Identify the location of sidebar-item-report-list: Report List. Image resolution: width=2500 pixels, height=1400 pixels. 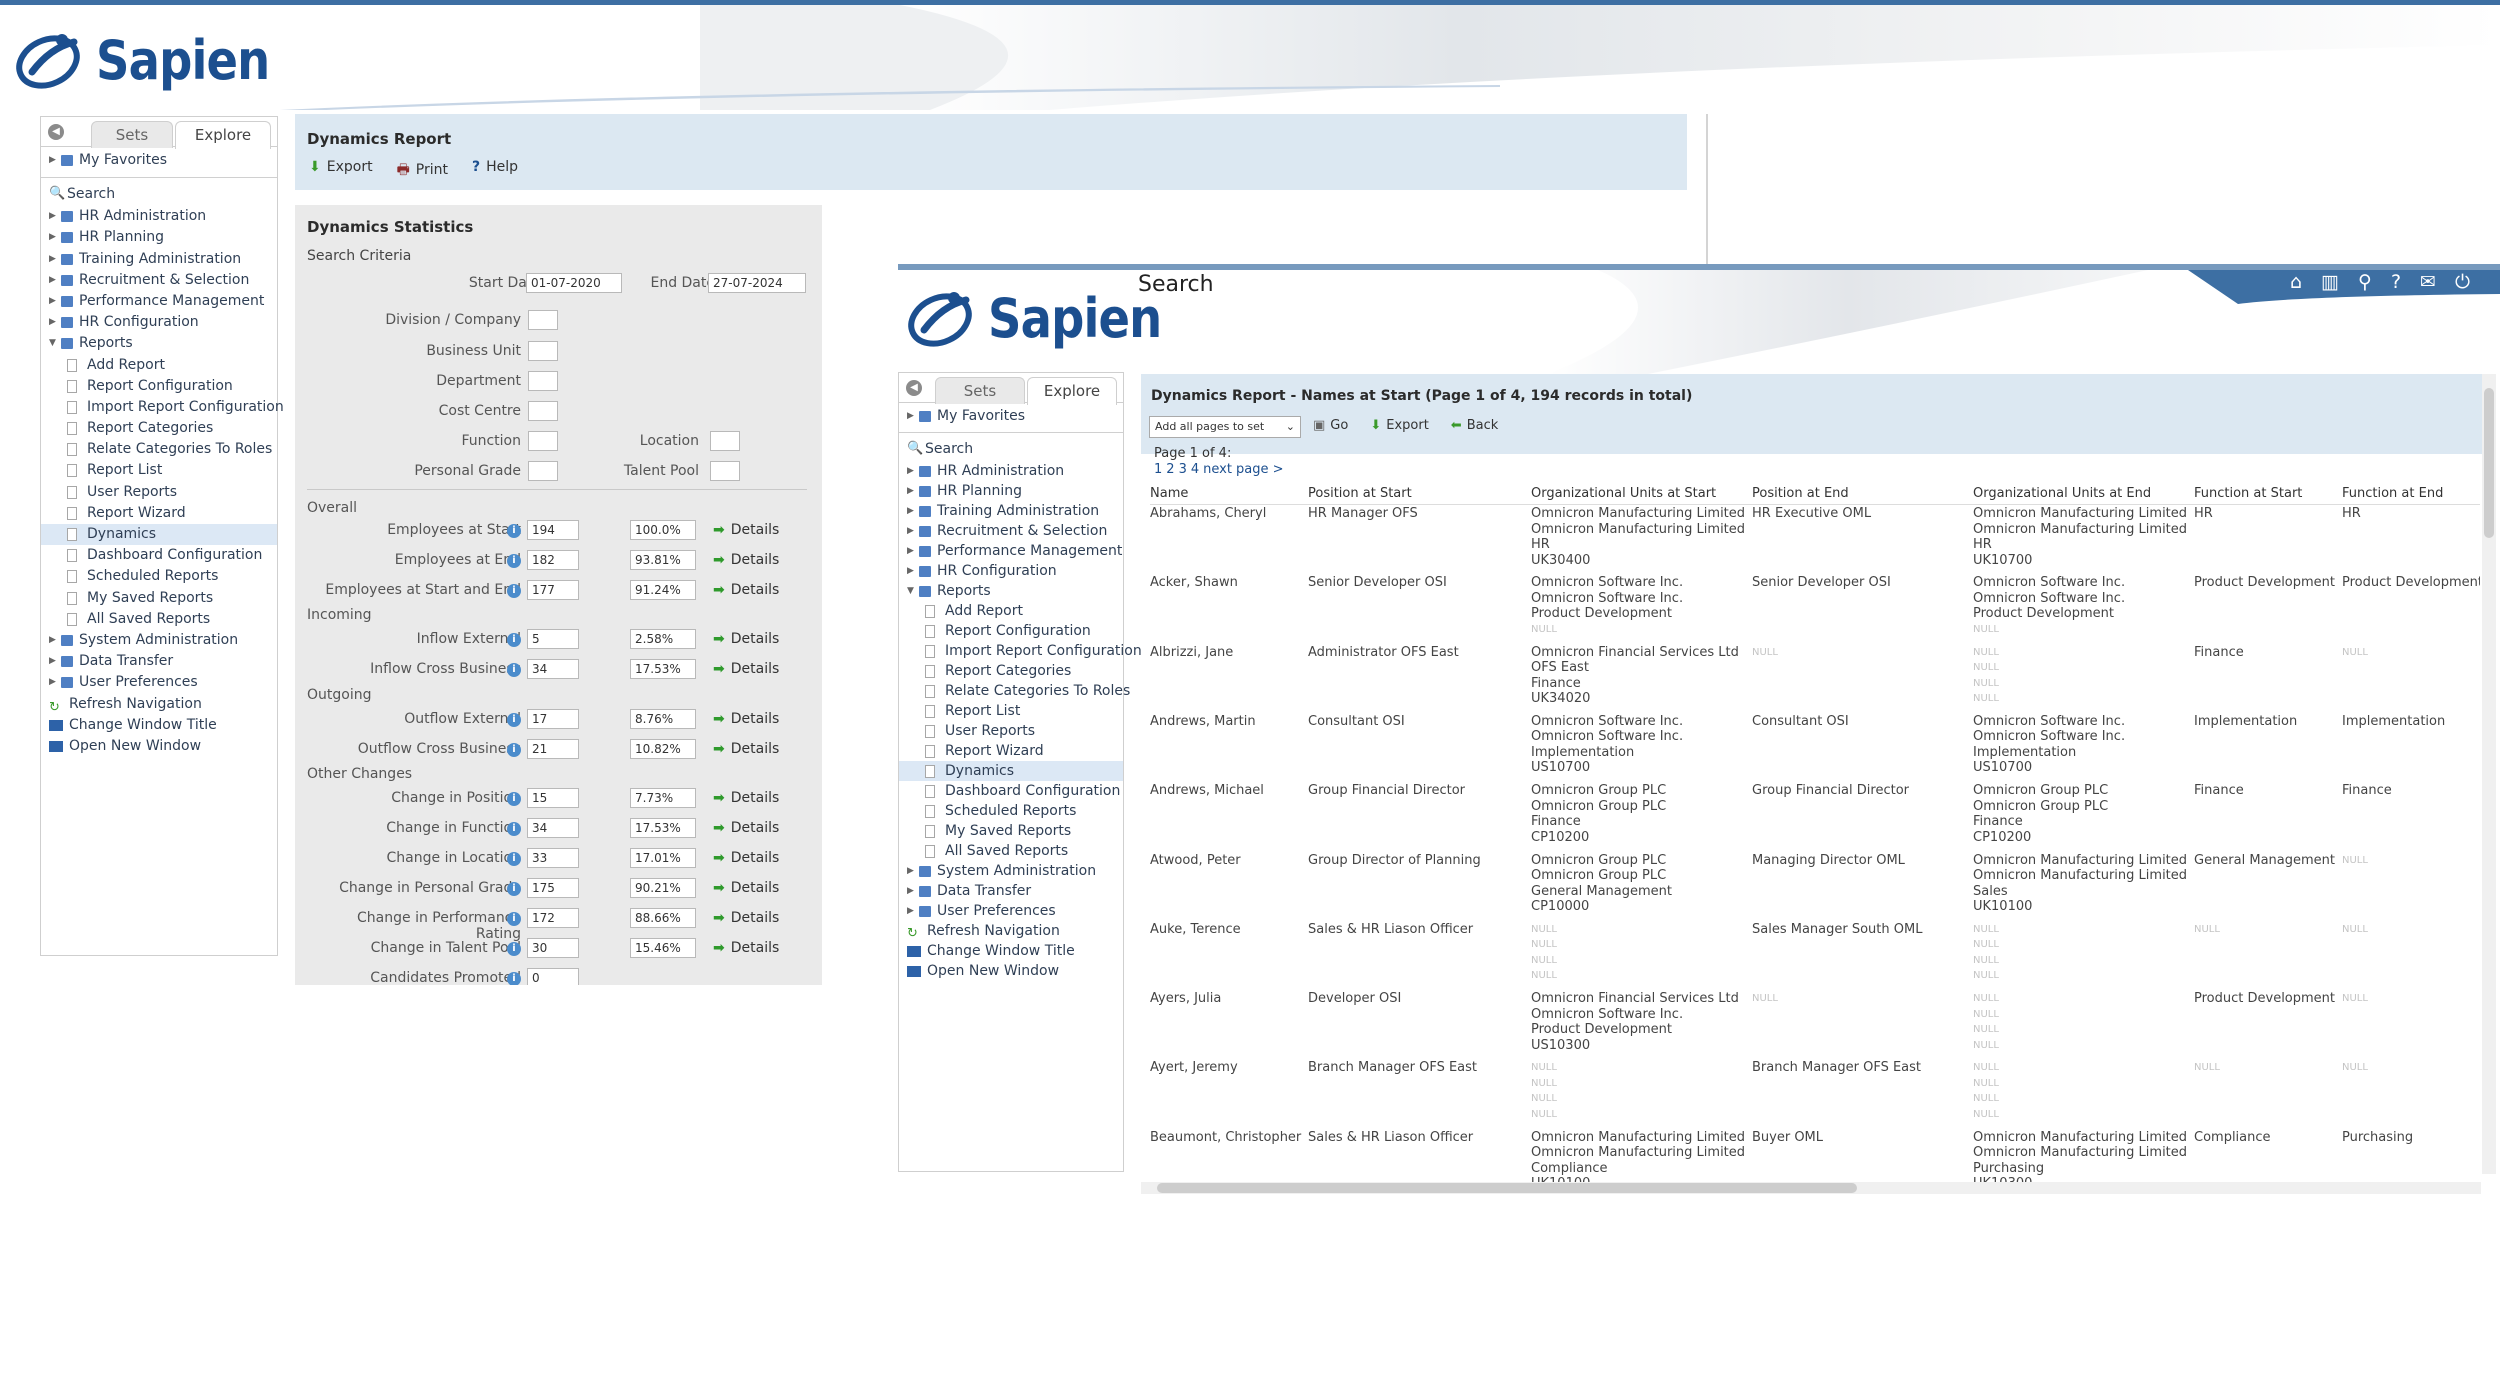
(159, 470).